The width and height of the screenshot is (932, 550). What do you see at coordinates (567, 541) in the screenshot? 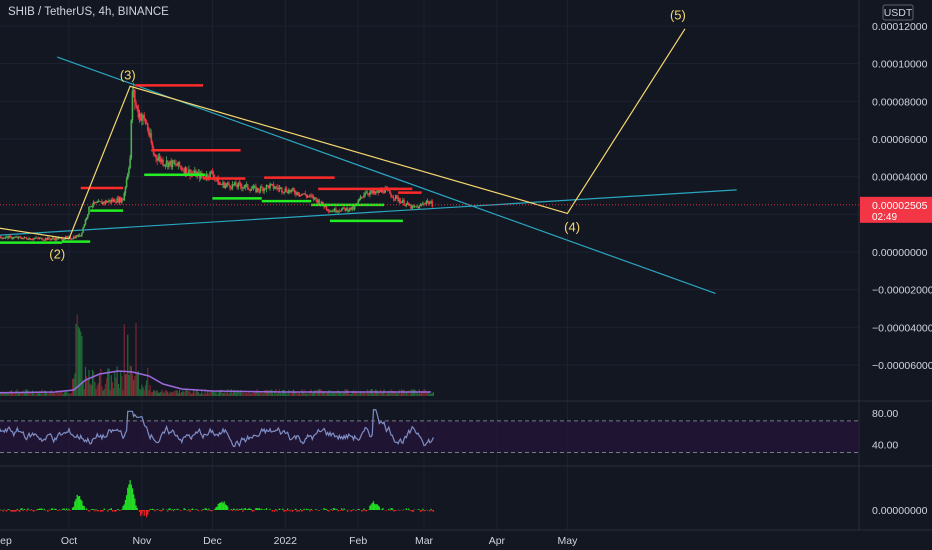
I see `time-tick-label: May` at bounding box center [567, 541].